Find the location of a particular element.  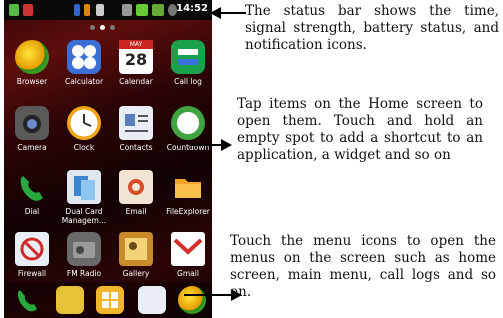

dock-bar is located at coordinates (108, 300).